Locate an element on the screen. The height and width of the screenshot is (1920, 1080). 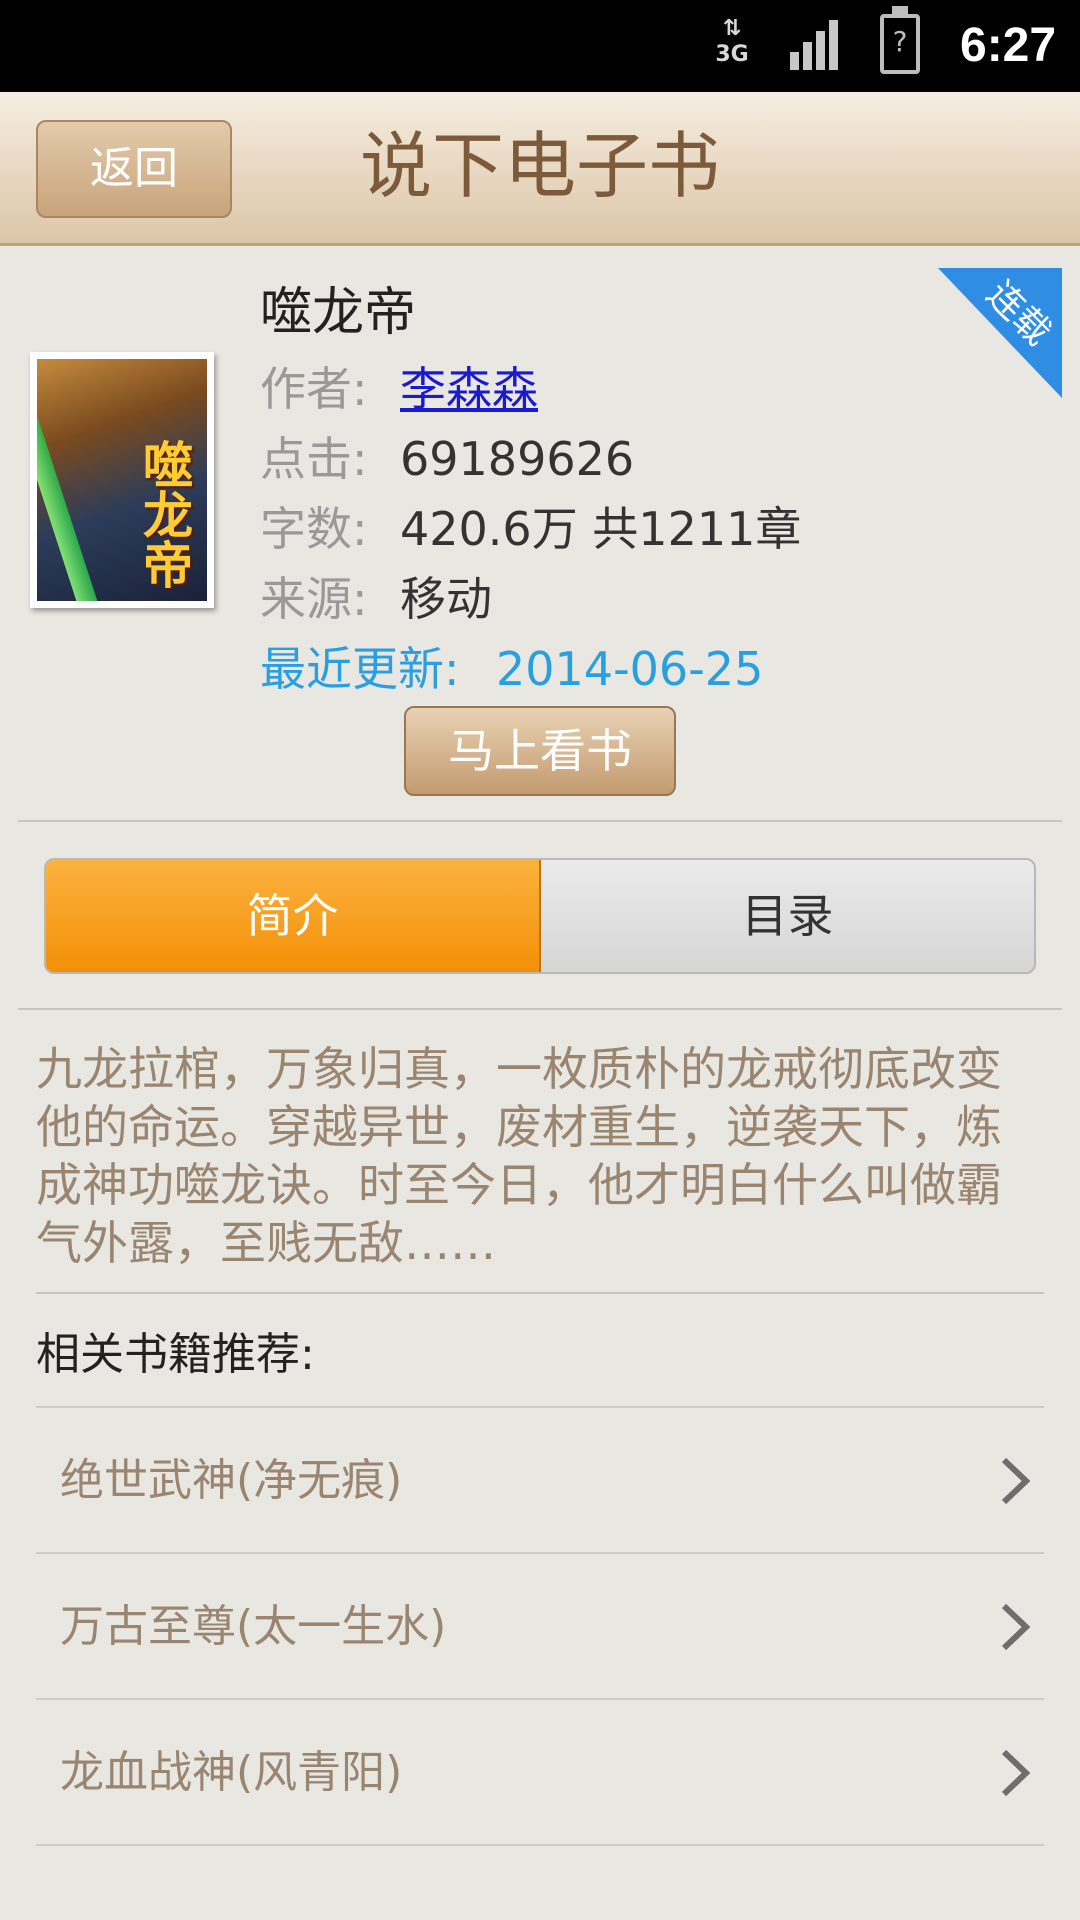
status-bar: ⇅ 3G ? 6:27 is located at coordinates (540, 46).